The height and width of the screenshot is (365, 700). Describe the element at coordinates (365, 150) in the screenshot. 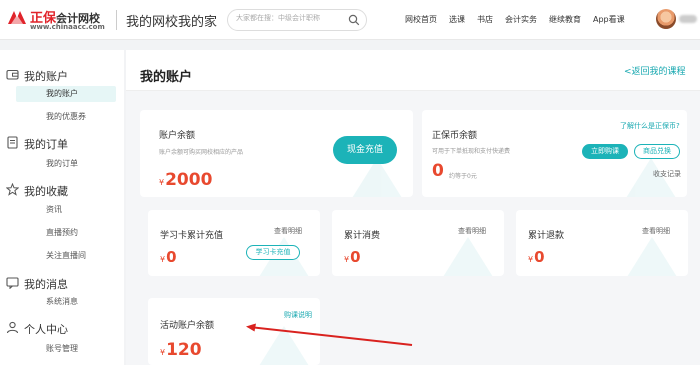

I see `cash-recharge-button: 现金充值` at that location.